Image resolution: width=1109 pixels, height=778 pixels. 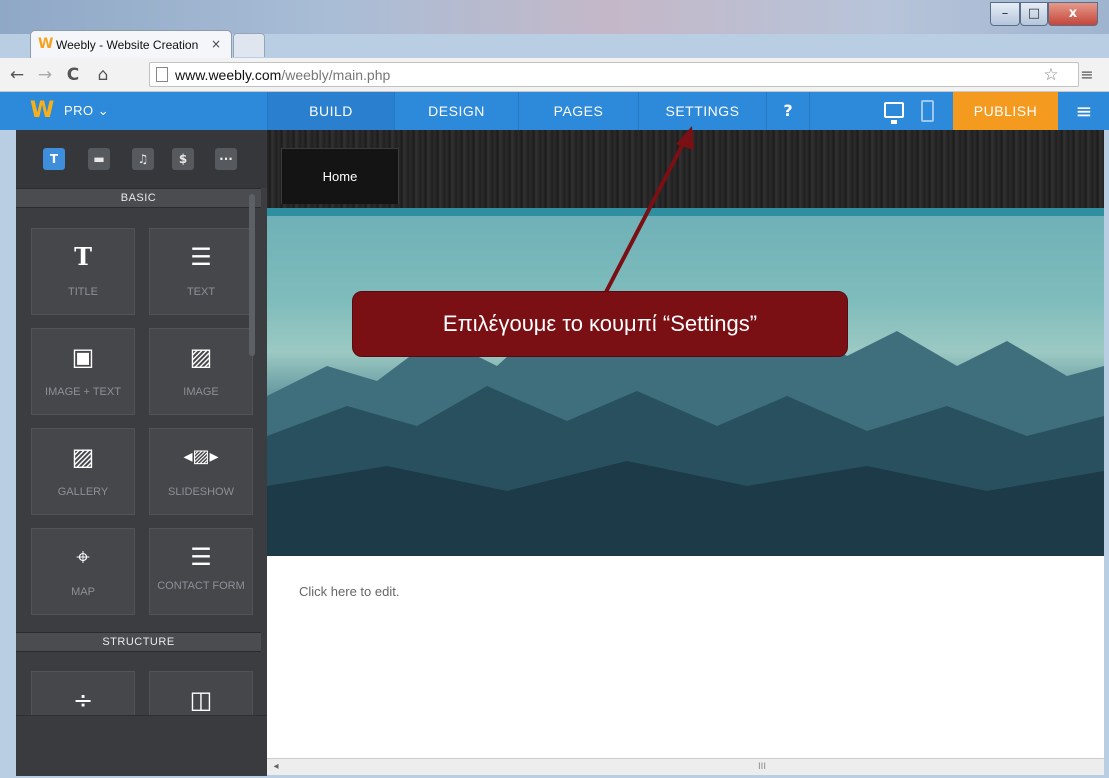 What do you see at coordinates (83, 371) in the screenshot?
I see `element-image-text: ▣ IMAGE + TEXT` at bounding box center [83, 371].